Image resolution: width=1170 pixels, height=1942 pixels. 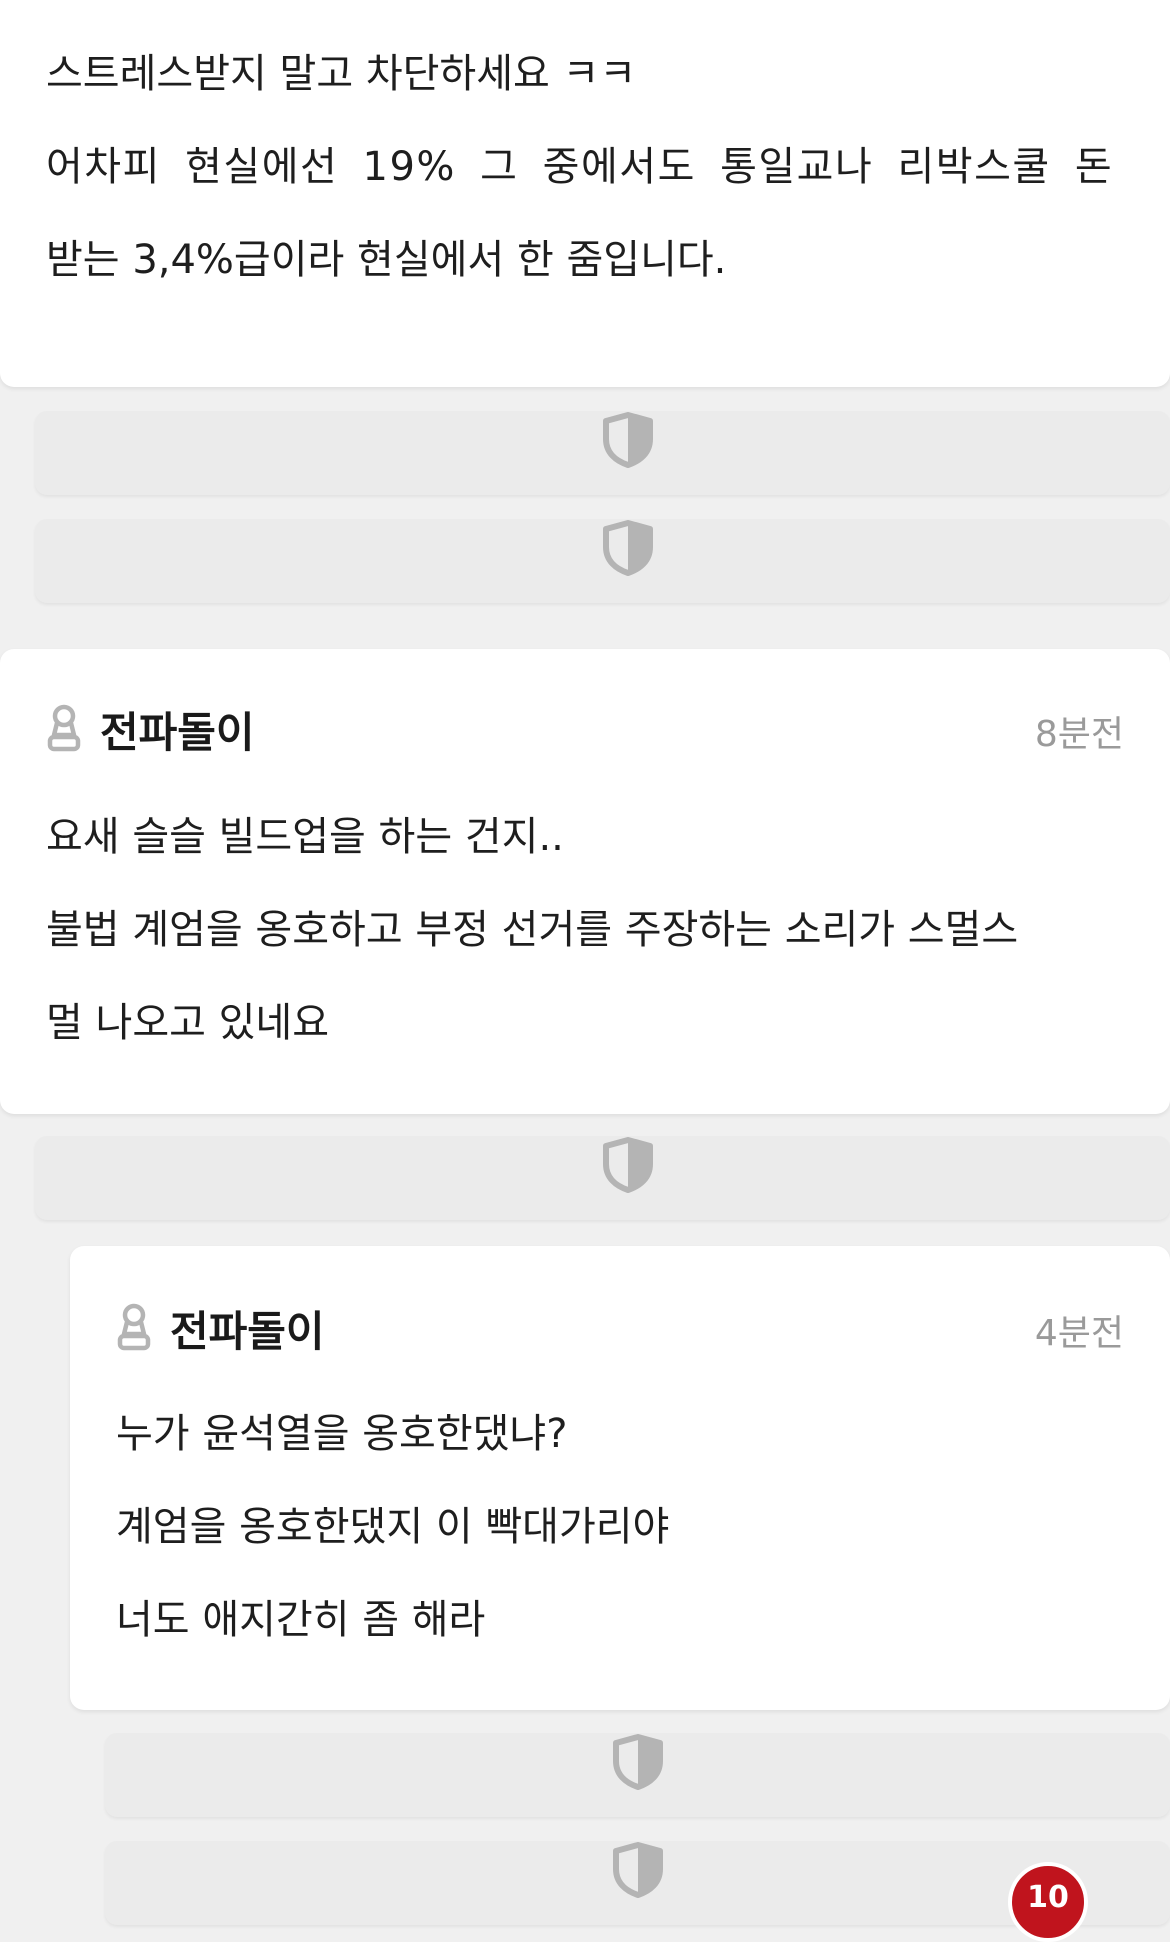 I want to click on comment-line: 어차피 현실에선 19% 그 중에서도 통일교나 리박스쿨 돈, so click(x=580, y=167).